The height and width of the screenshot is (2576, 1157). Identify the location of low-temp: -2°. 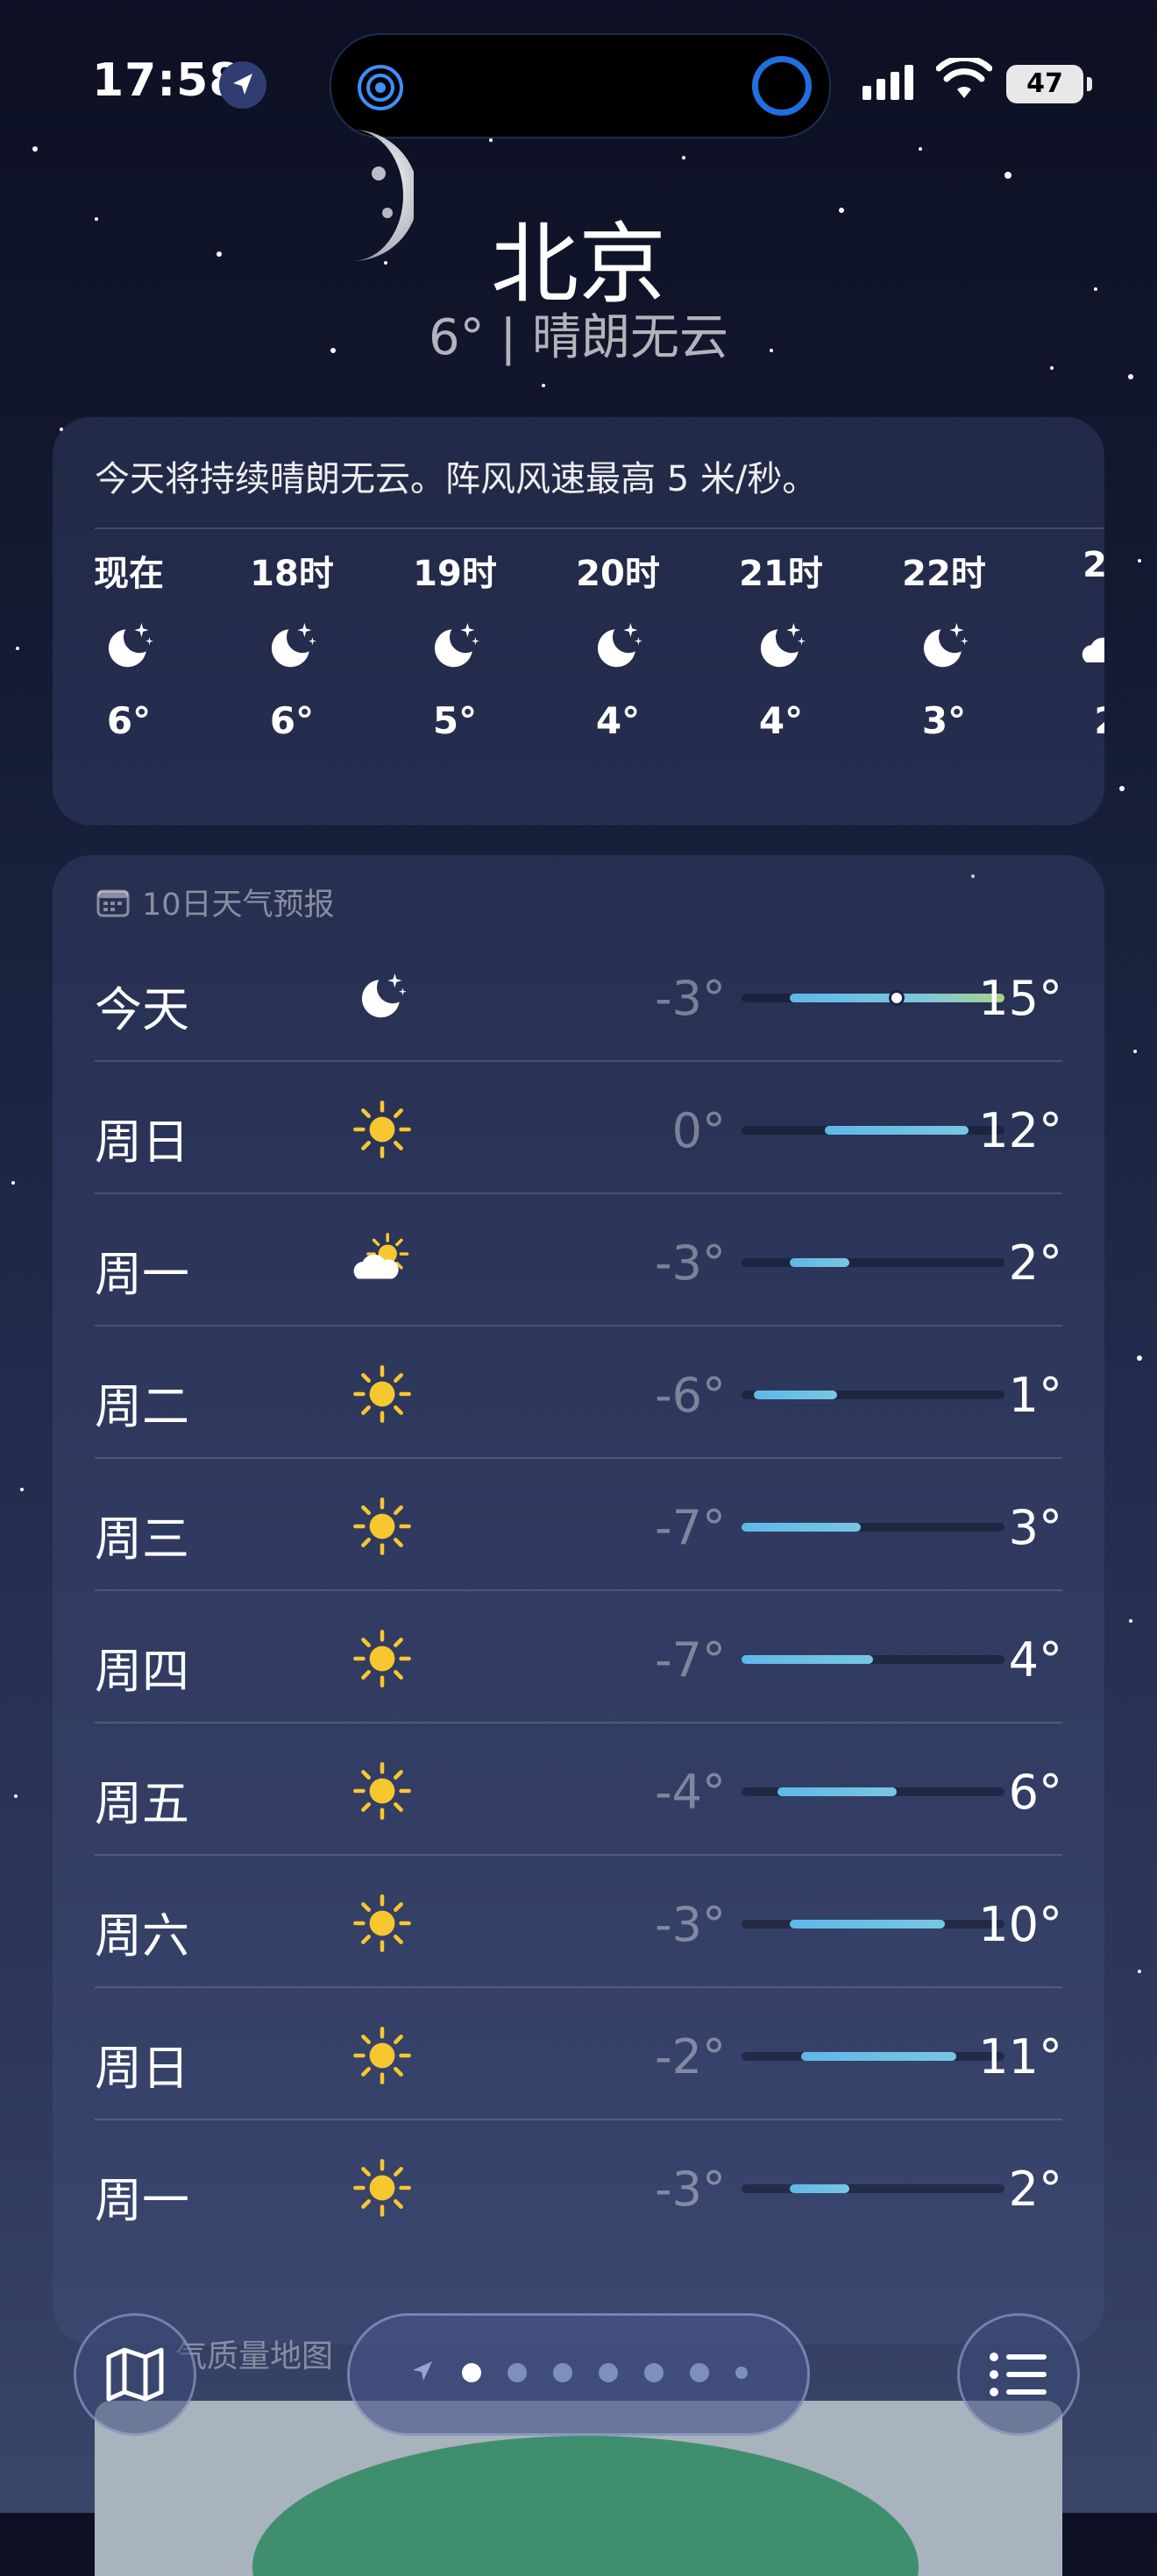
(690, 2056).